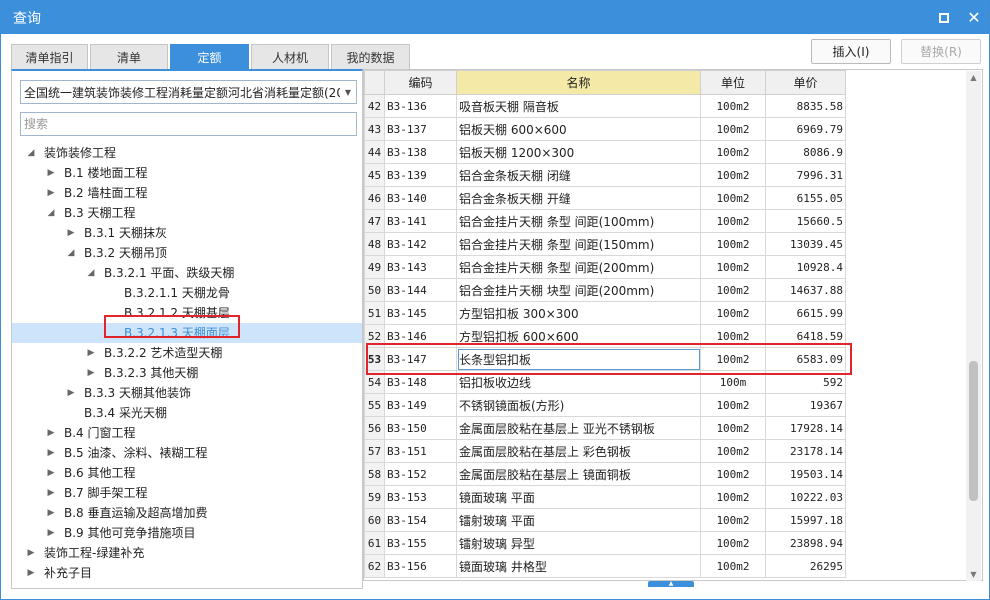  Describe the element at coordinates (420, 221) in the screenshot. I see `code-cell: B3-141` at that location.